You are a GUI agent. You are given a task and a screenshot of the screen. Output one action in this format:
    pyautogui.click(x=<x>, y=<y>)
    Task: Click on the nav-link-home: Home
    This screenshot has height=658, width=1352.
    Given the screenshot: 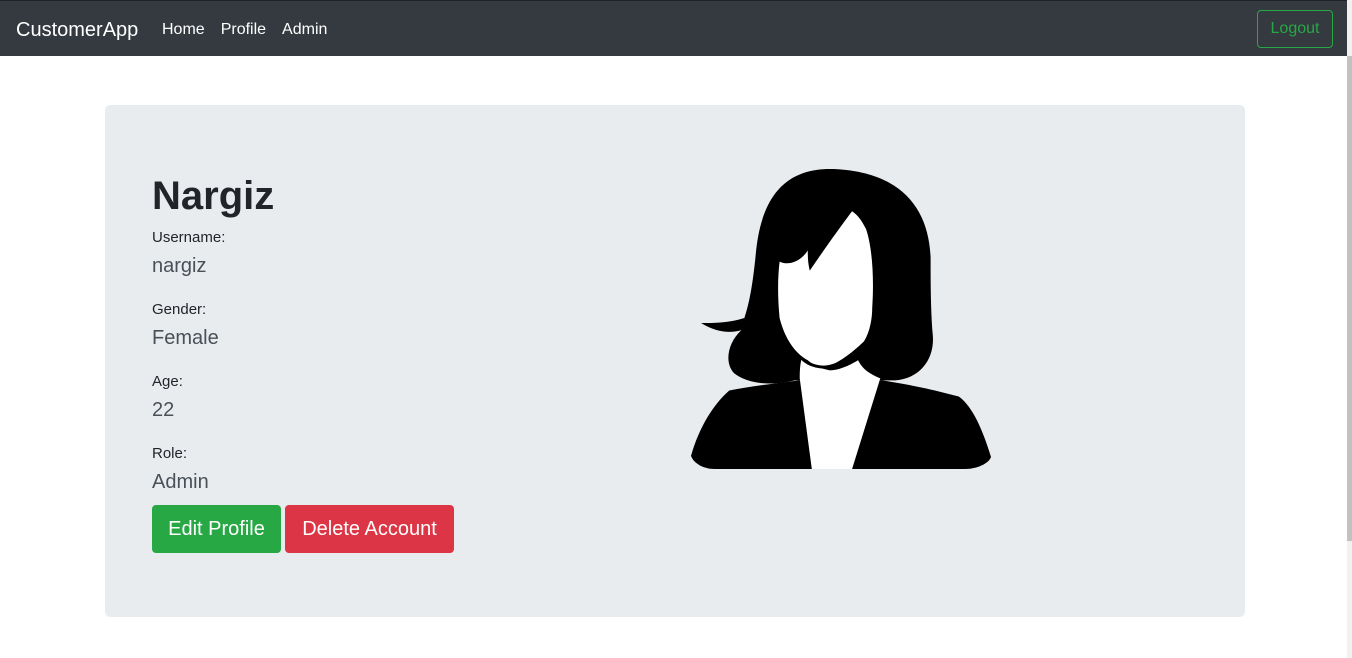 What is the action you would take?
    pyautogui.click(x=183, y=30)
    